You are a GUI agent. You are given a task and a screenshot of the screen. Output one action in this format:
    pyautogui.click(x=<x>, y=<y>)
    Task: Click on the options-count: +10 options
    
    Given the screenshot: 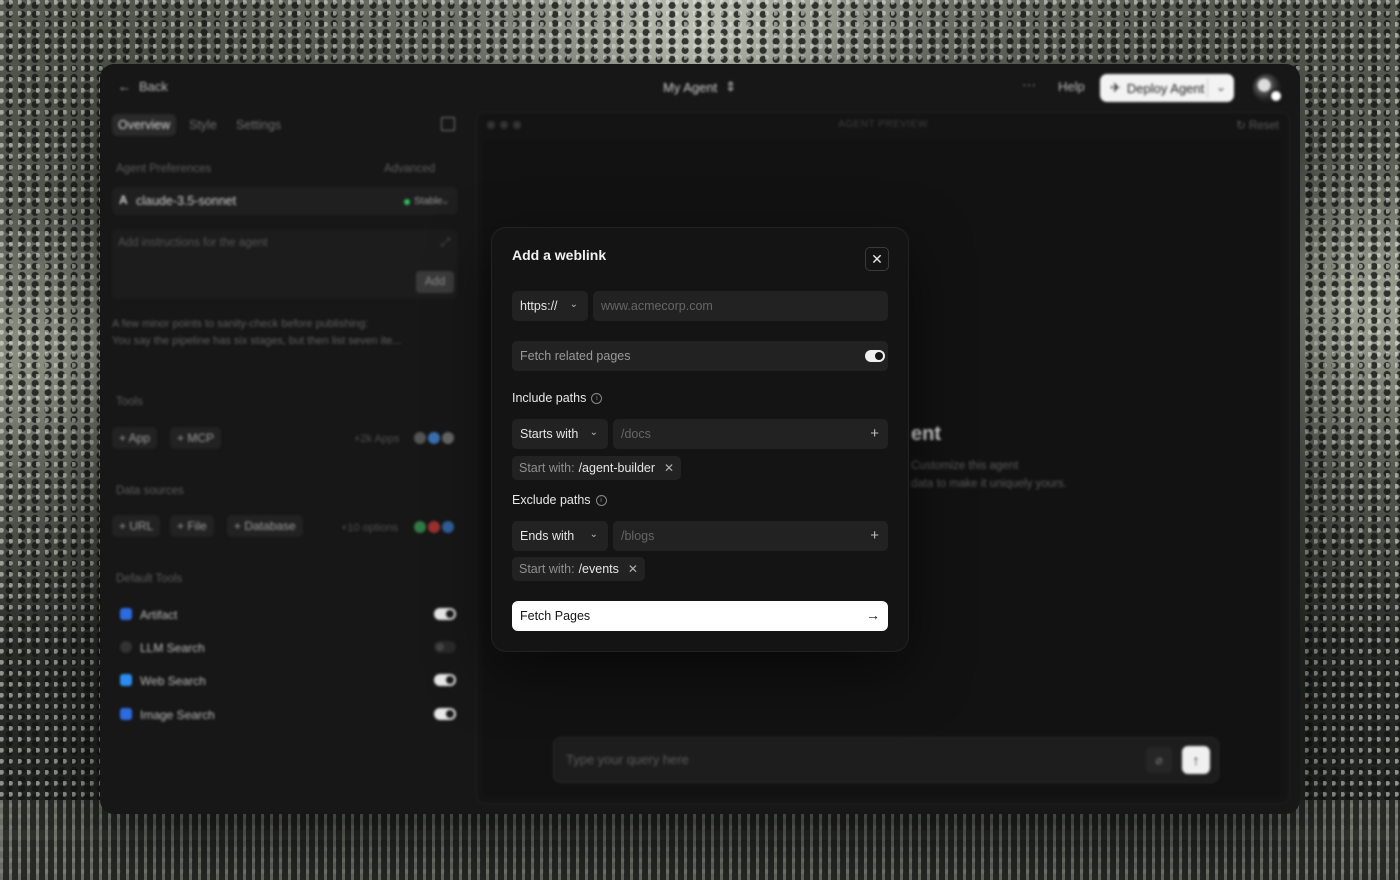 What is the action you would take?
    pyautogui.click(x=370, y=528)
    